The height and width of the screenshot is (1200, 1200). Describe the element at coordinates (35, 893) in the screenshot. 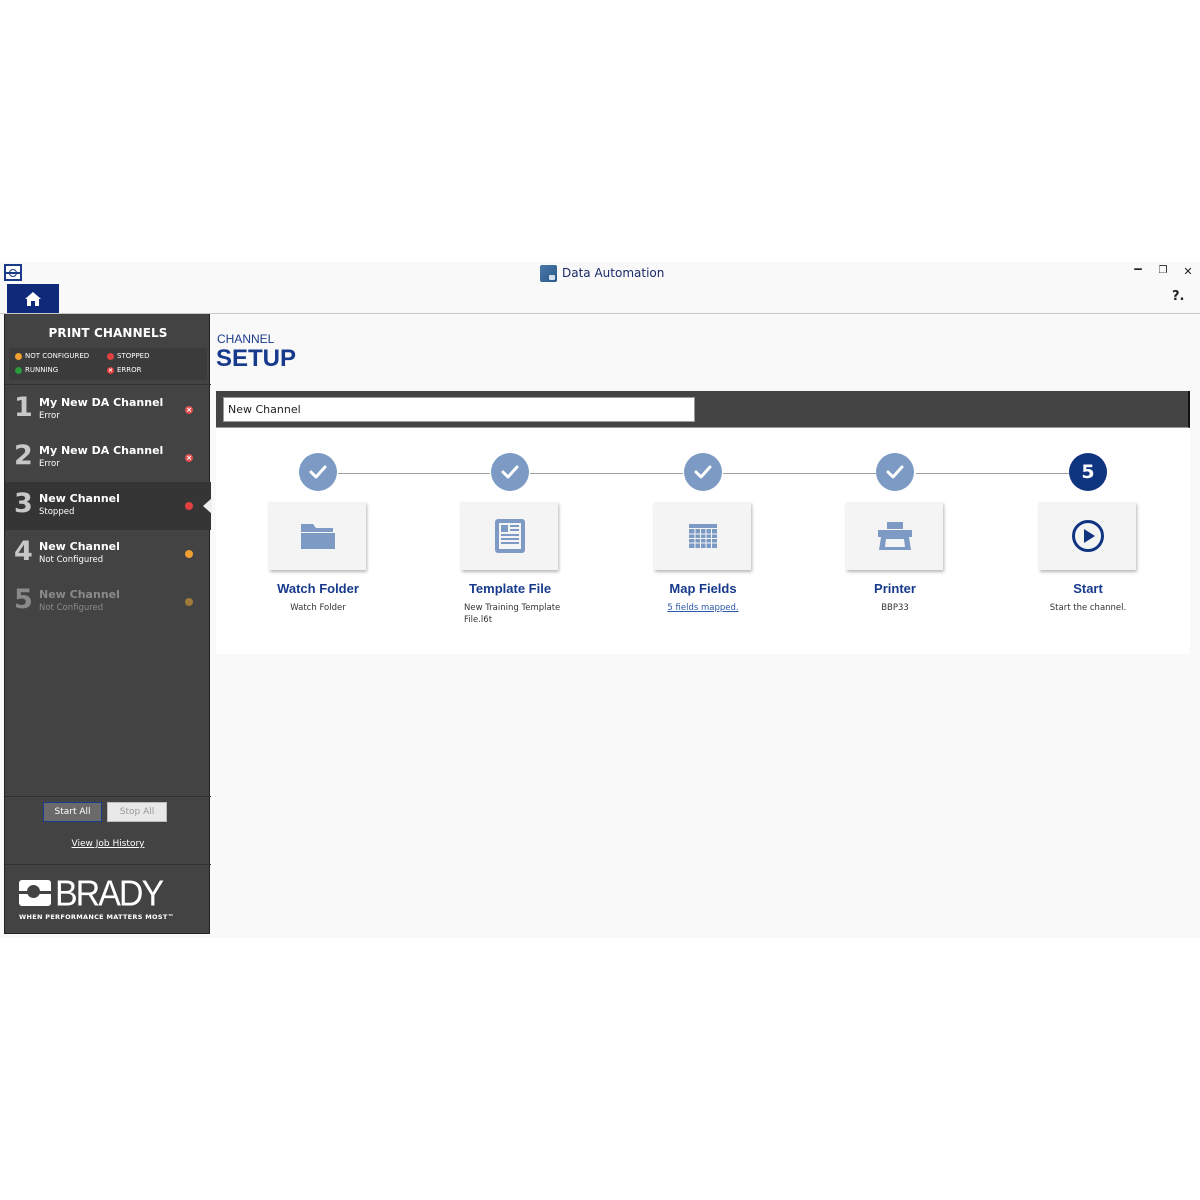

I see `brady-mark-icon` at that location.